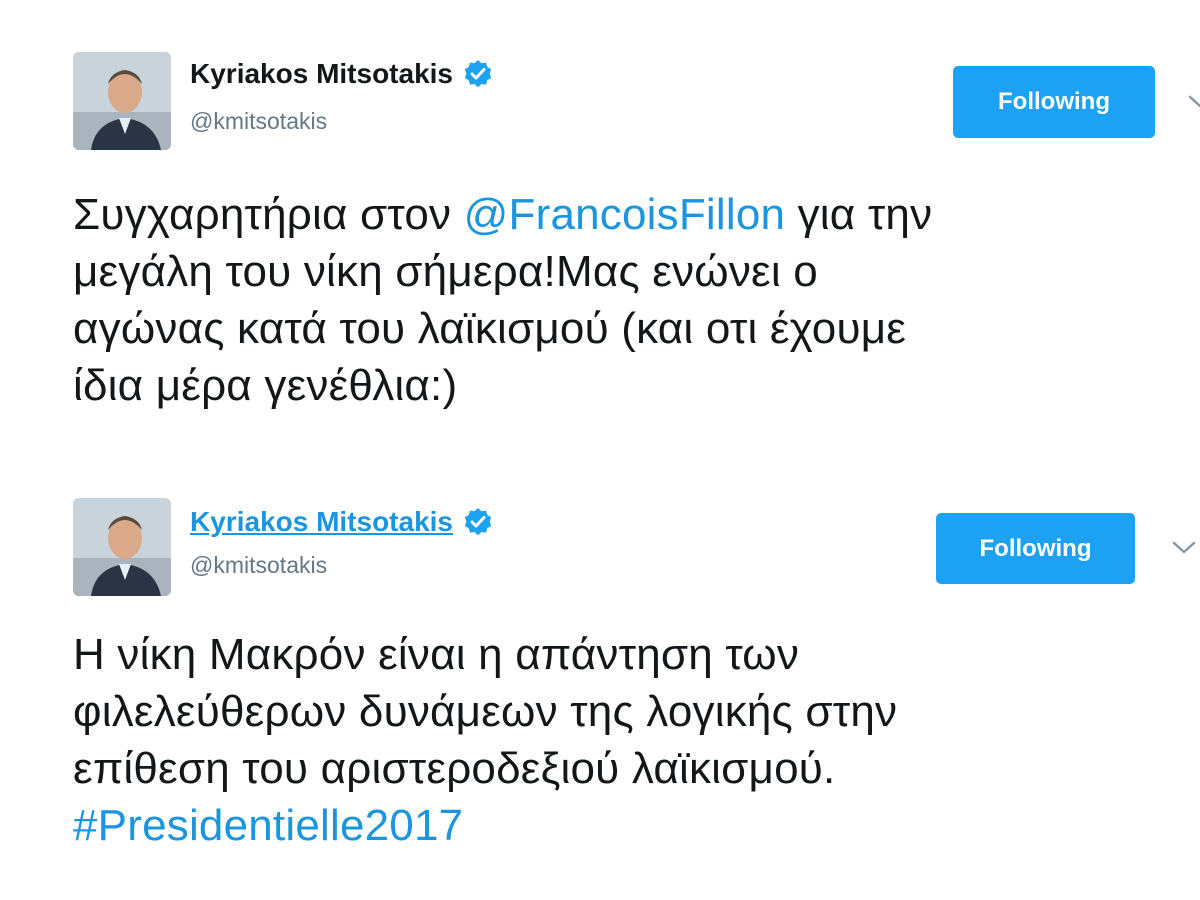  I want to click on tweet-text-line: επίθεση του αριστεροδεξιού λαϊκισμού., so click(454, 768).